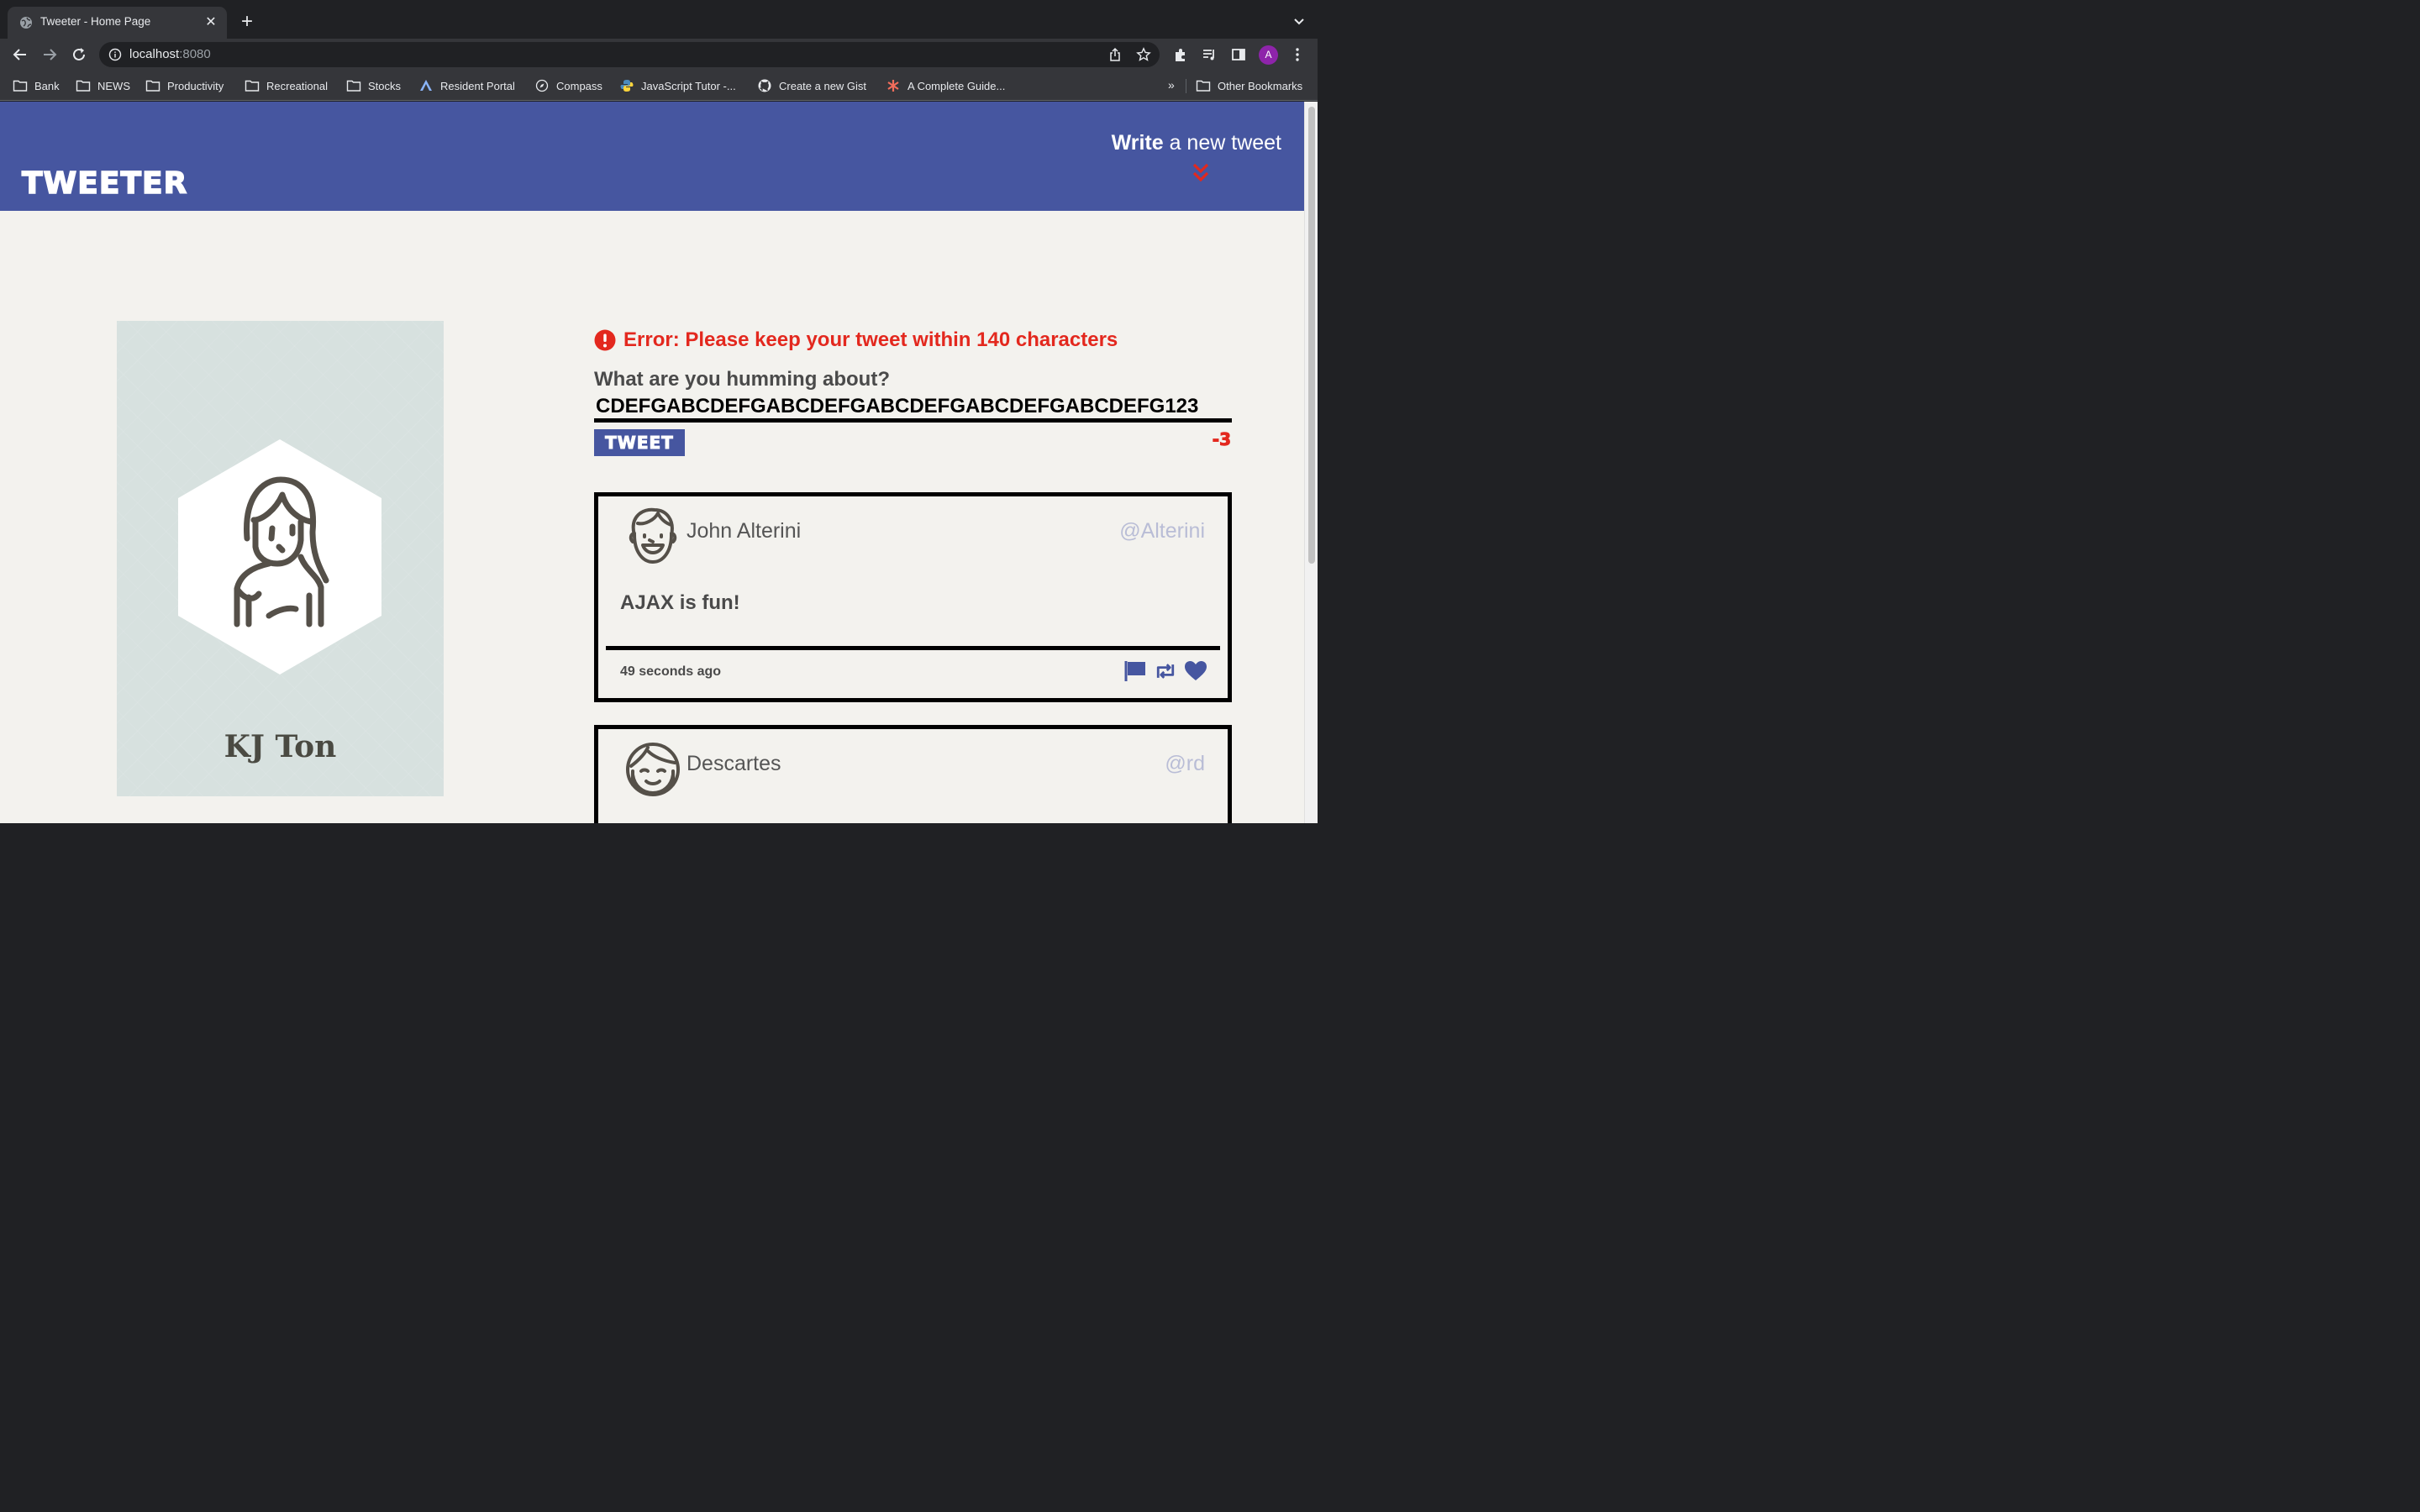  Describe the element at coordinates (1195, 671) in the screenshot. I see `heart-icon` at that location.